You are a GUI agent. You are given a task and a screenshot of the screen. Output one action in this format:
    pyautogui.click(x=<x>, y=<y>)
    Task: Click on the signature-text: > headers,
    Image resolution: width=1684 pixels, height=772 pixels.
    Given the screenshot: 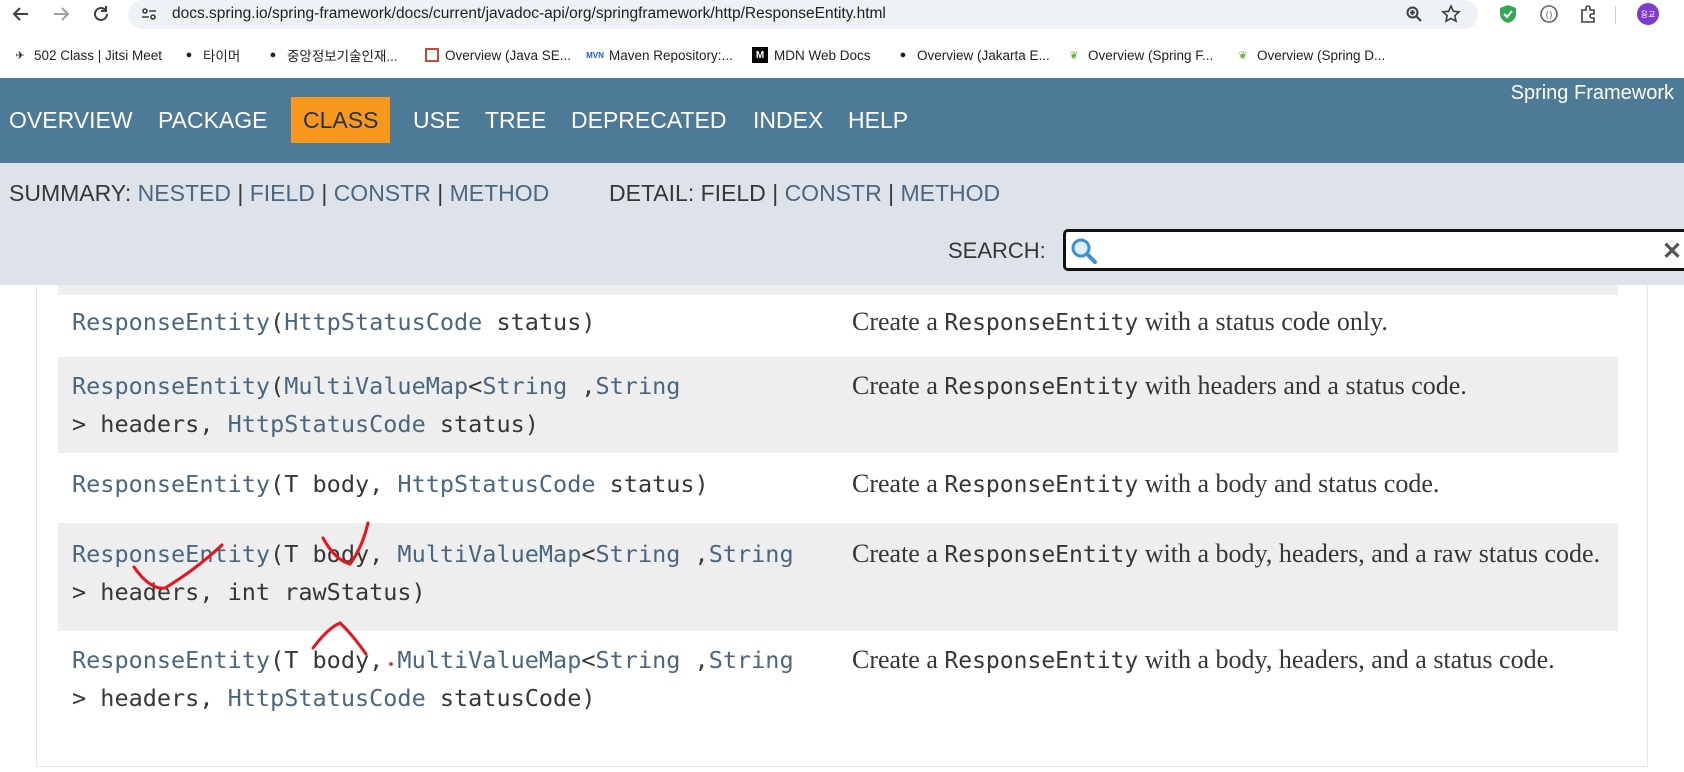 What is the action you would take?
    pyautogui.click(x=150, y=698)
    